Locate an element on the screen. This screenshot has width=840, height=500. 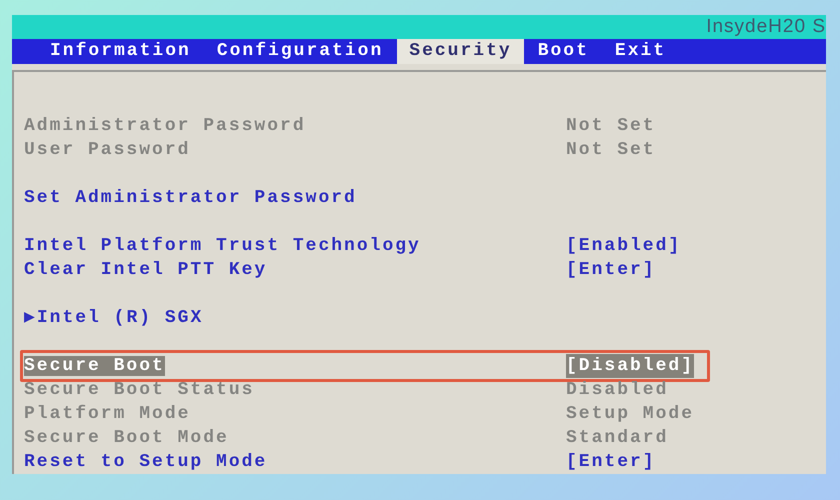
setting-option: Set Administrator Password is located at coordinates (190, 198).